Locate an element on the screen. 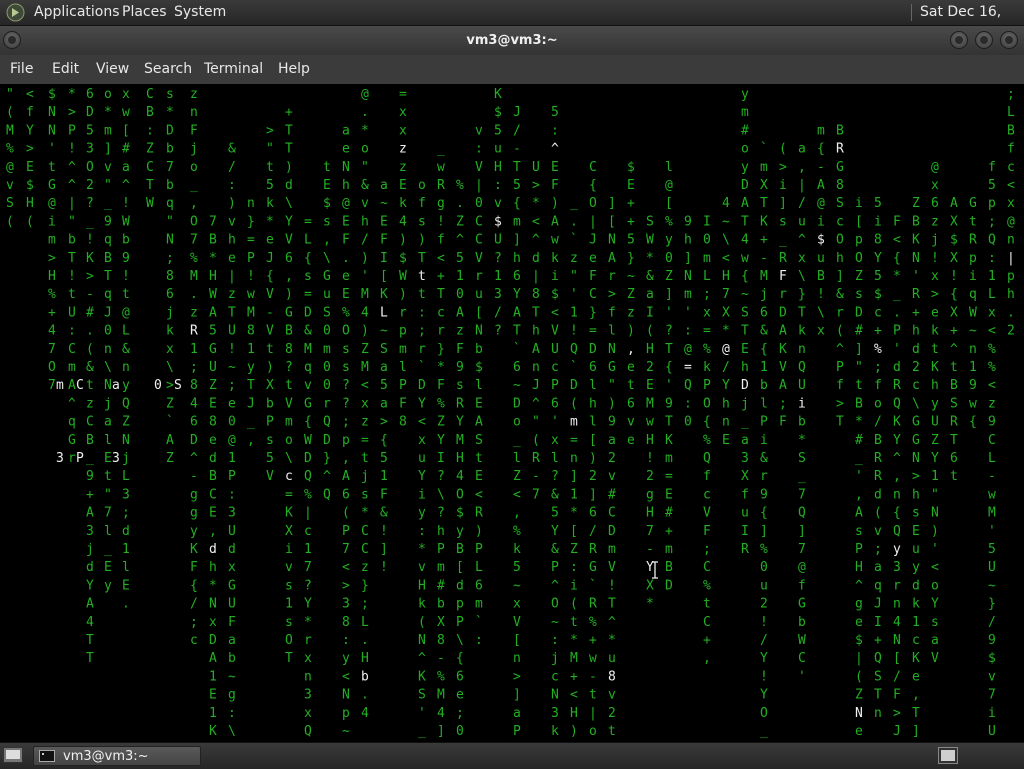 The image size is (1024, 769). matrix-glyph: 7 is located at coordinates (170, 167).